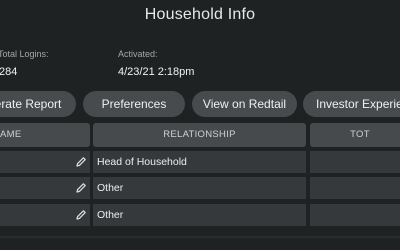  Describe the element at coordinates (355, 162) in the screenshot. I see `table-row-1-total` at that location.